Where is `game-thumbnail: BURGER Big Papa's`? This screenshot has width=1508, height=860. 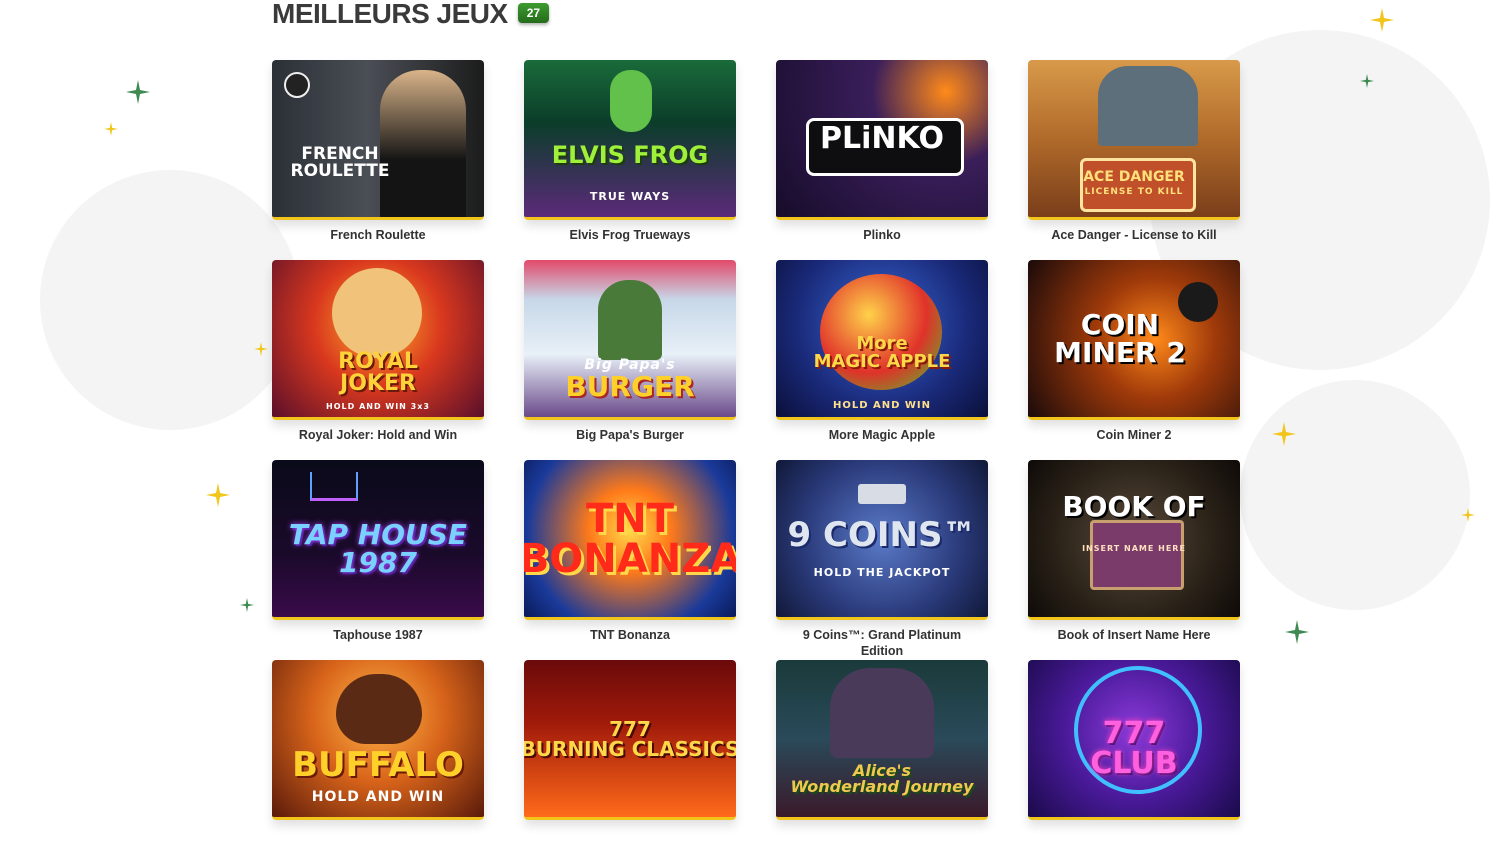 game-thumbnail: BURGER Big Papa's is located at coordinates (630, 340).